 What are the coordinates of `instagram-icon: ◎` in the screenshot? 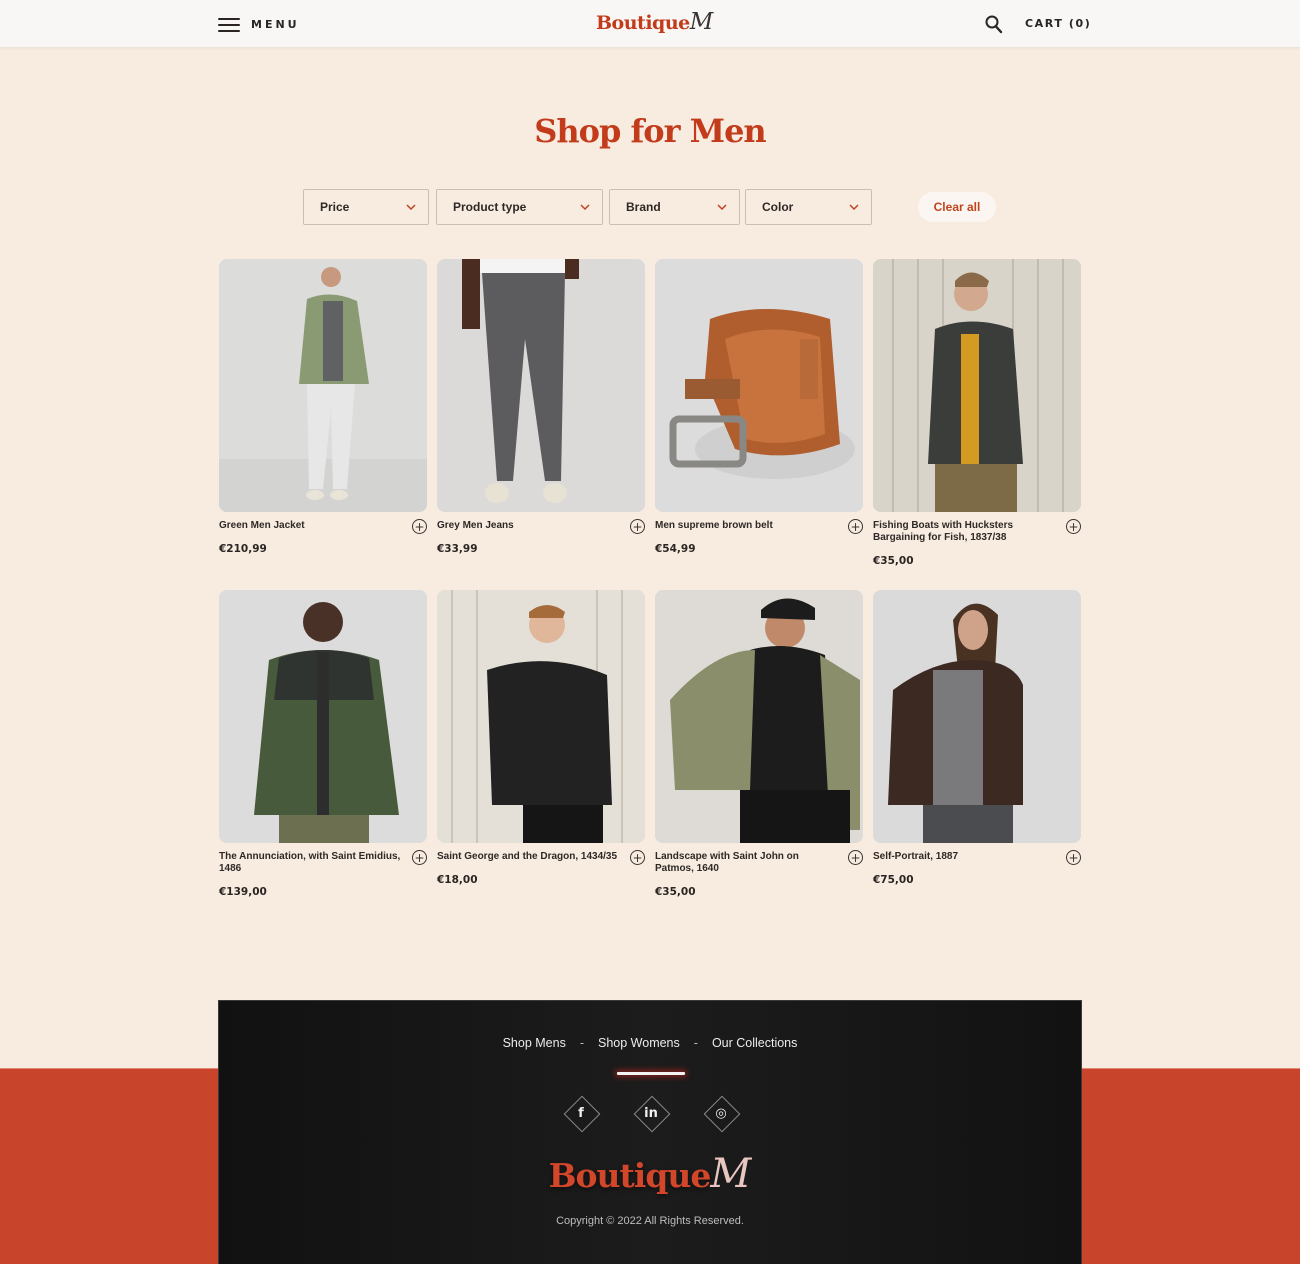 It's located at (721, 1113).